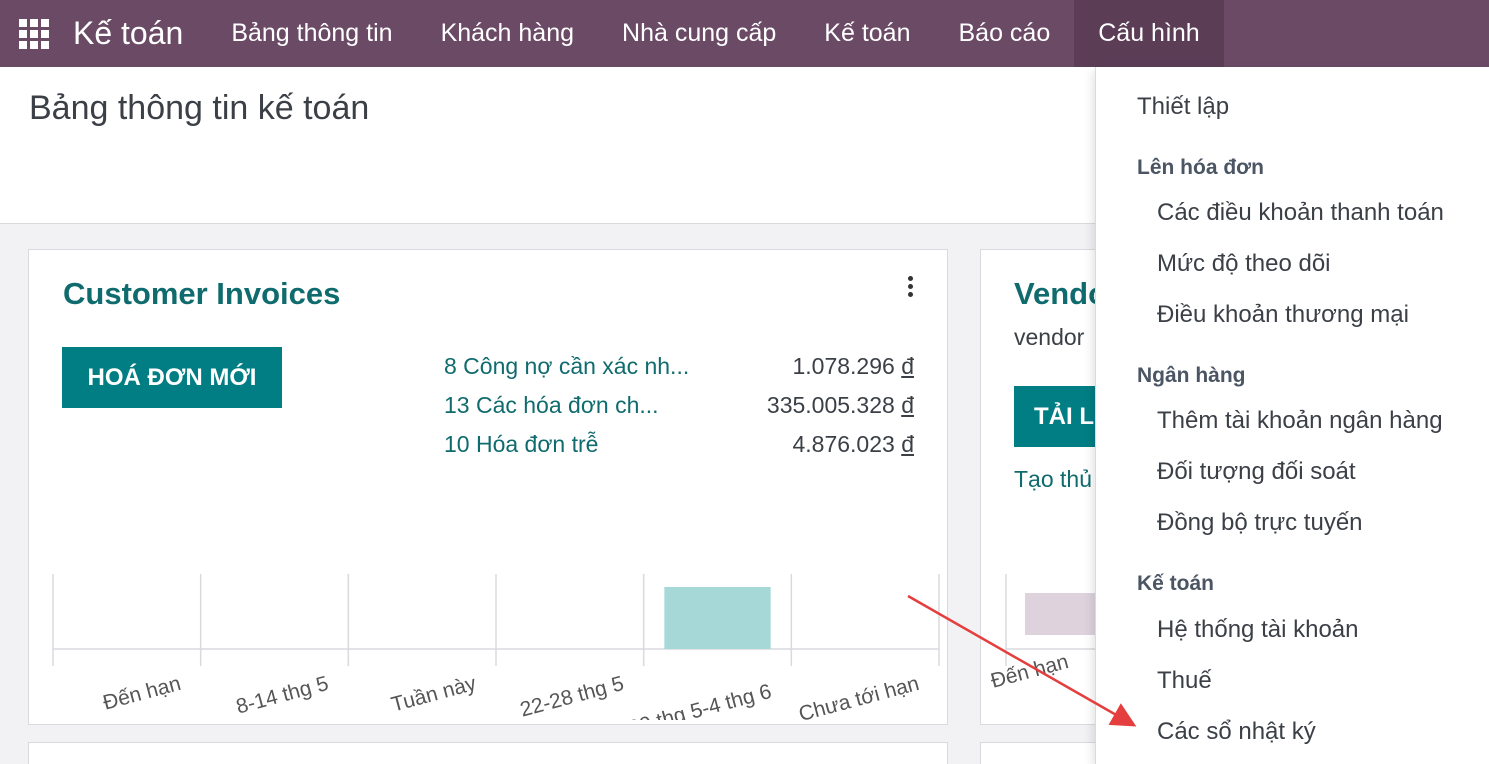 The width and height of the screenshot is (1489, 764). Describe the element at coordinates (853, 444) in the screenshot. I see `stat-value: 4.876.023 đ` at that location.